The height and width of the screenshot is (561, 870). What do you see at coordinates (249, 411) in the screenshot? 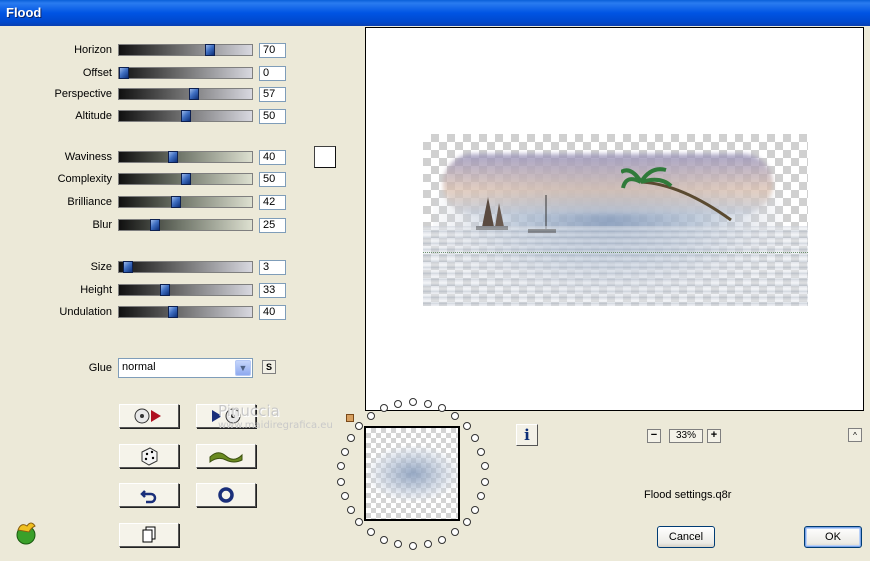
I see `watermark-name: Pinuccia` at bounding box center [249, 411].